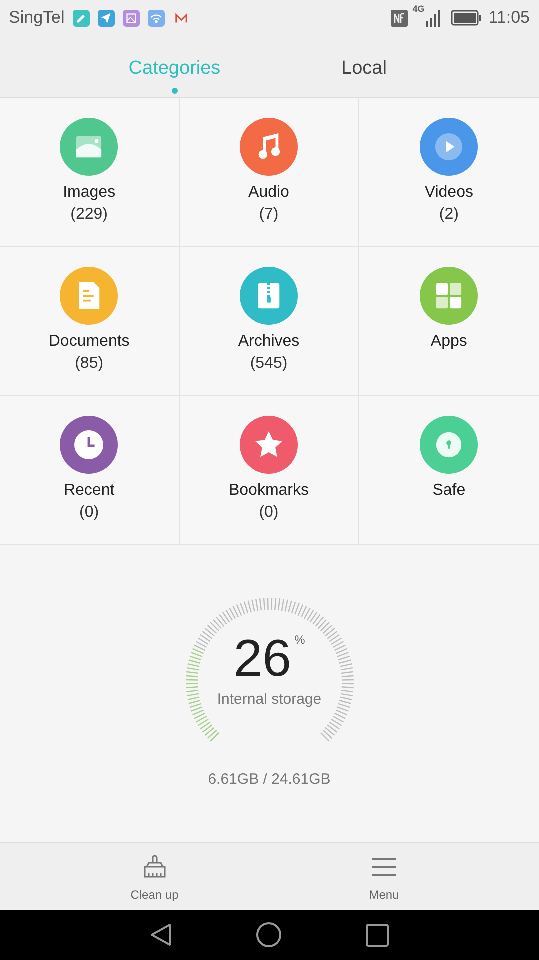 The height and width of the screenshot is (960, 539). Describe the element at coordinates (268, 491) in the screenshot. I see `category-label: Bookmarks` at that location.